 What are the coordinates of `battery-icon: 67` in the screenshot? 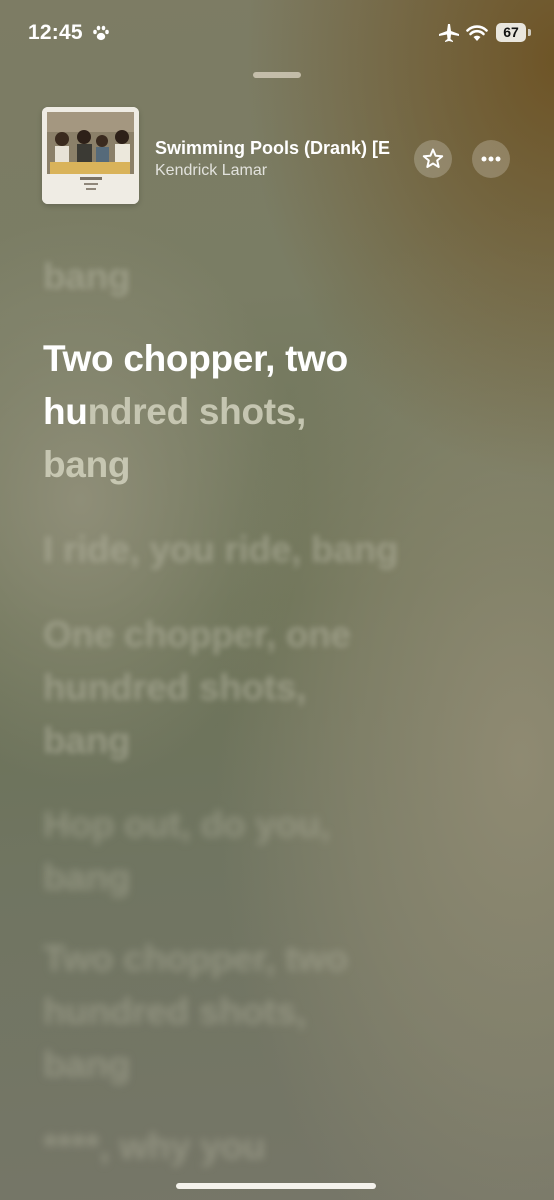 It's located at (511, 32).